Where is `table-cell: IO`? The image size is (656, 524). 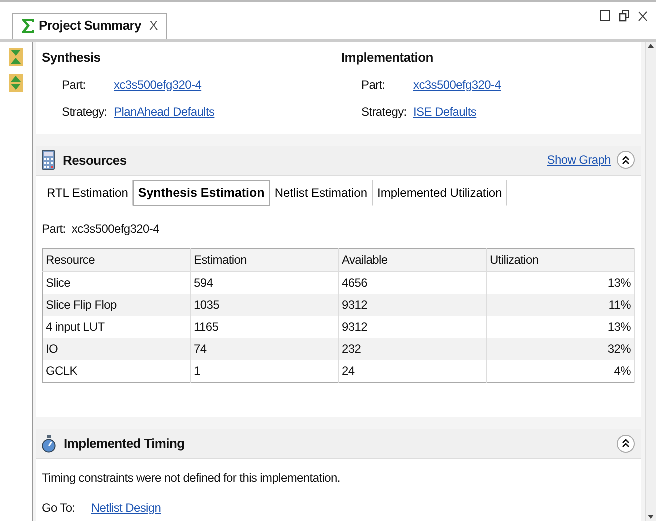 table-cell: IO is located at coordinates (116, 349).